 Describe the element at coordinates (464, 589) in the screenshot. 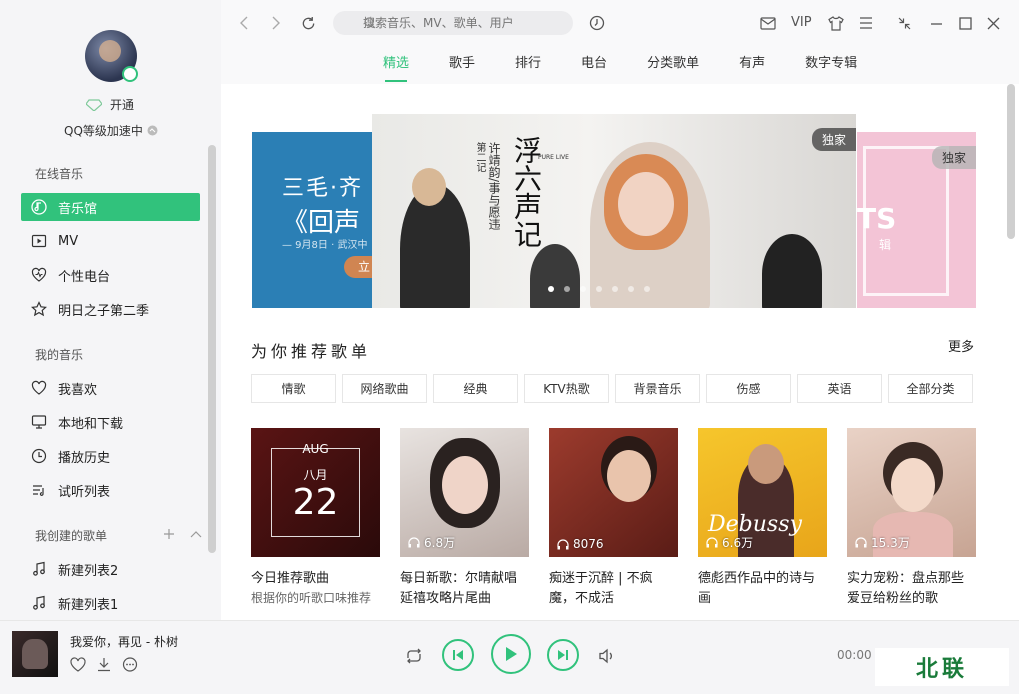

I see `playlist-title: 每日新歌：尔晴献唱延禧攻略片尾曲` at that location.